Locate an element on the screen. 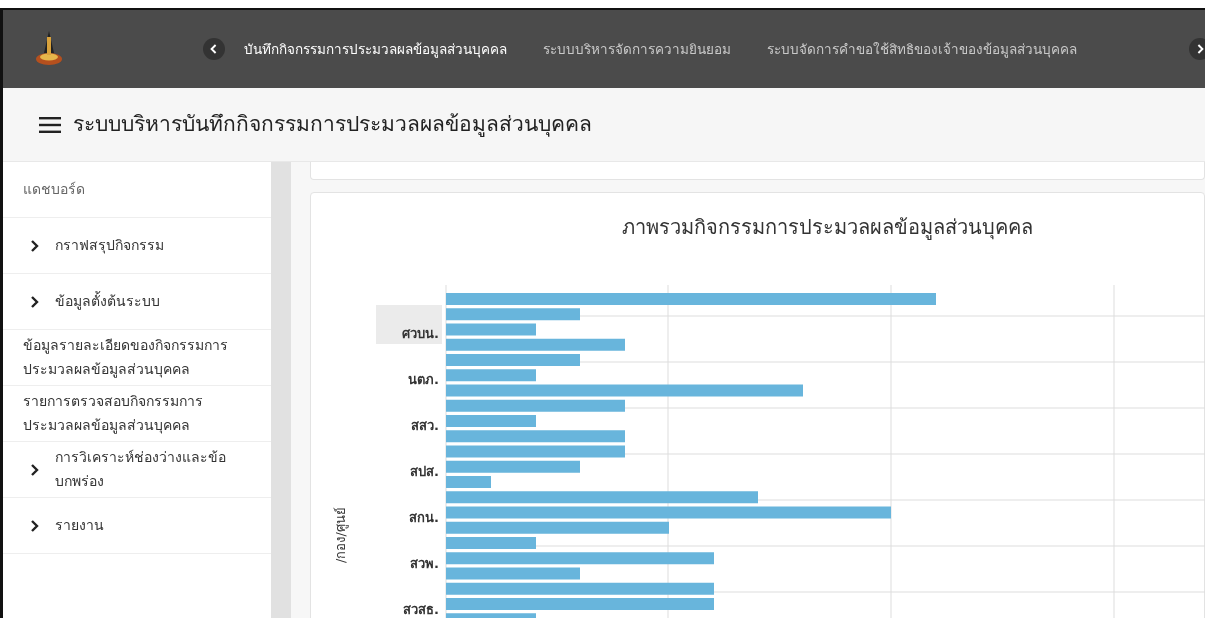  scroll-left-button is located at coordinates (214, 49).